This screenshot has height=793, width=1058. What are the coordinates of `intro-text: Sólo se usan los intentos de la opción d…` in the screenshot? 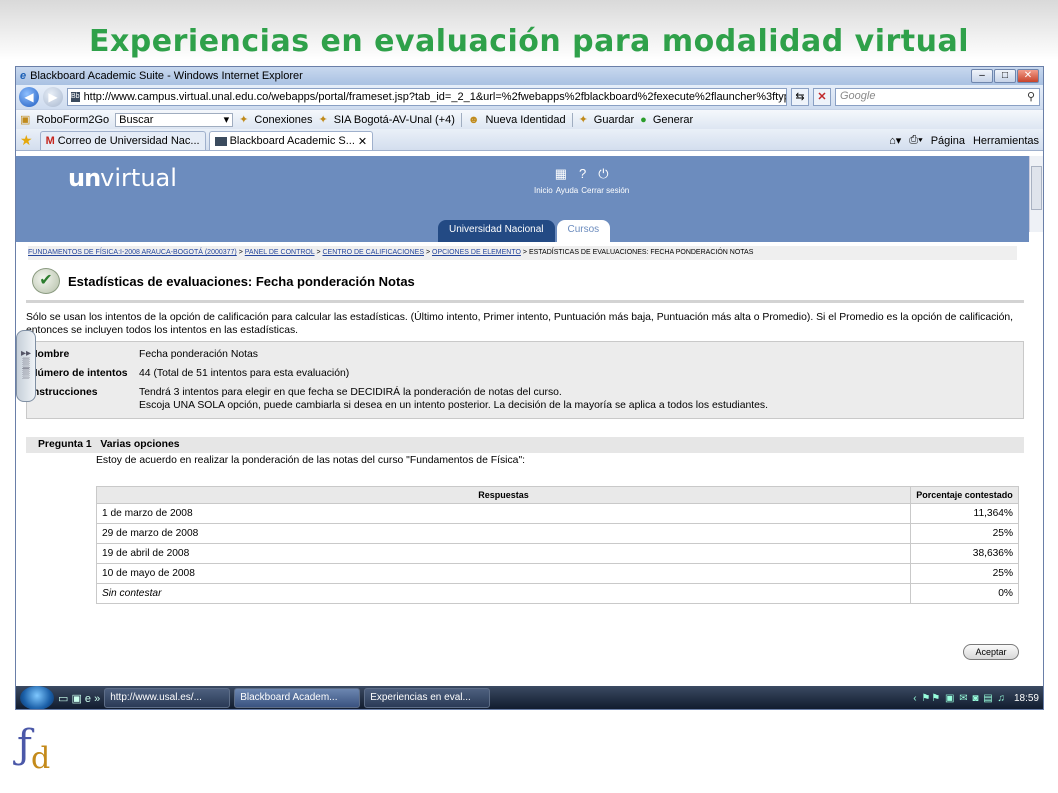 It's located at (520, 324).